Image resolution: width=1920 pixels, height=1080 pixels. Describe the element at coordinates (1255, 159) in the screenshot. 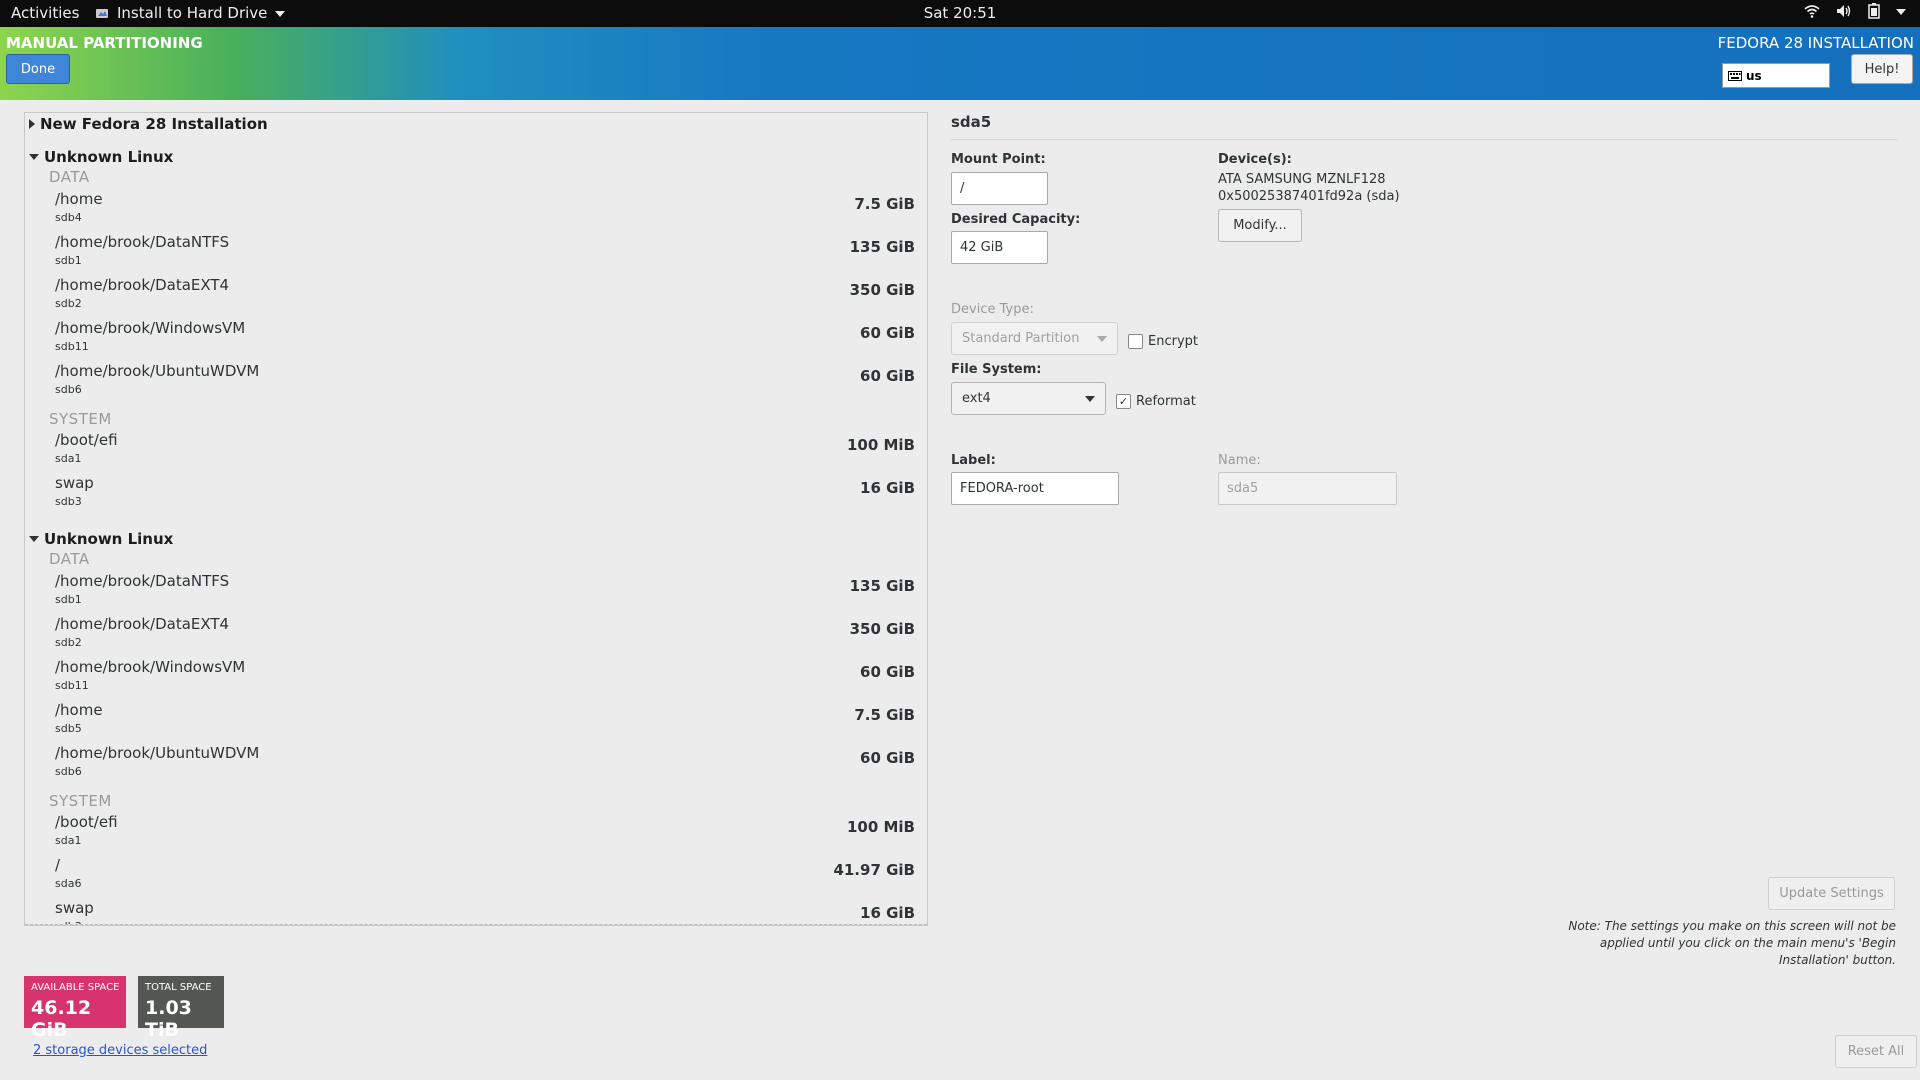

I see `devices-label: Device(s):` at that location.